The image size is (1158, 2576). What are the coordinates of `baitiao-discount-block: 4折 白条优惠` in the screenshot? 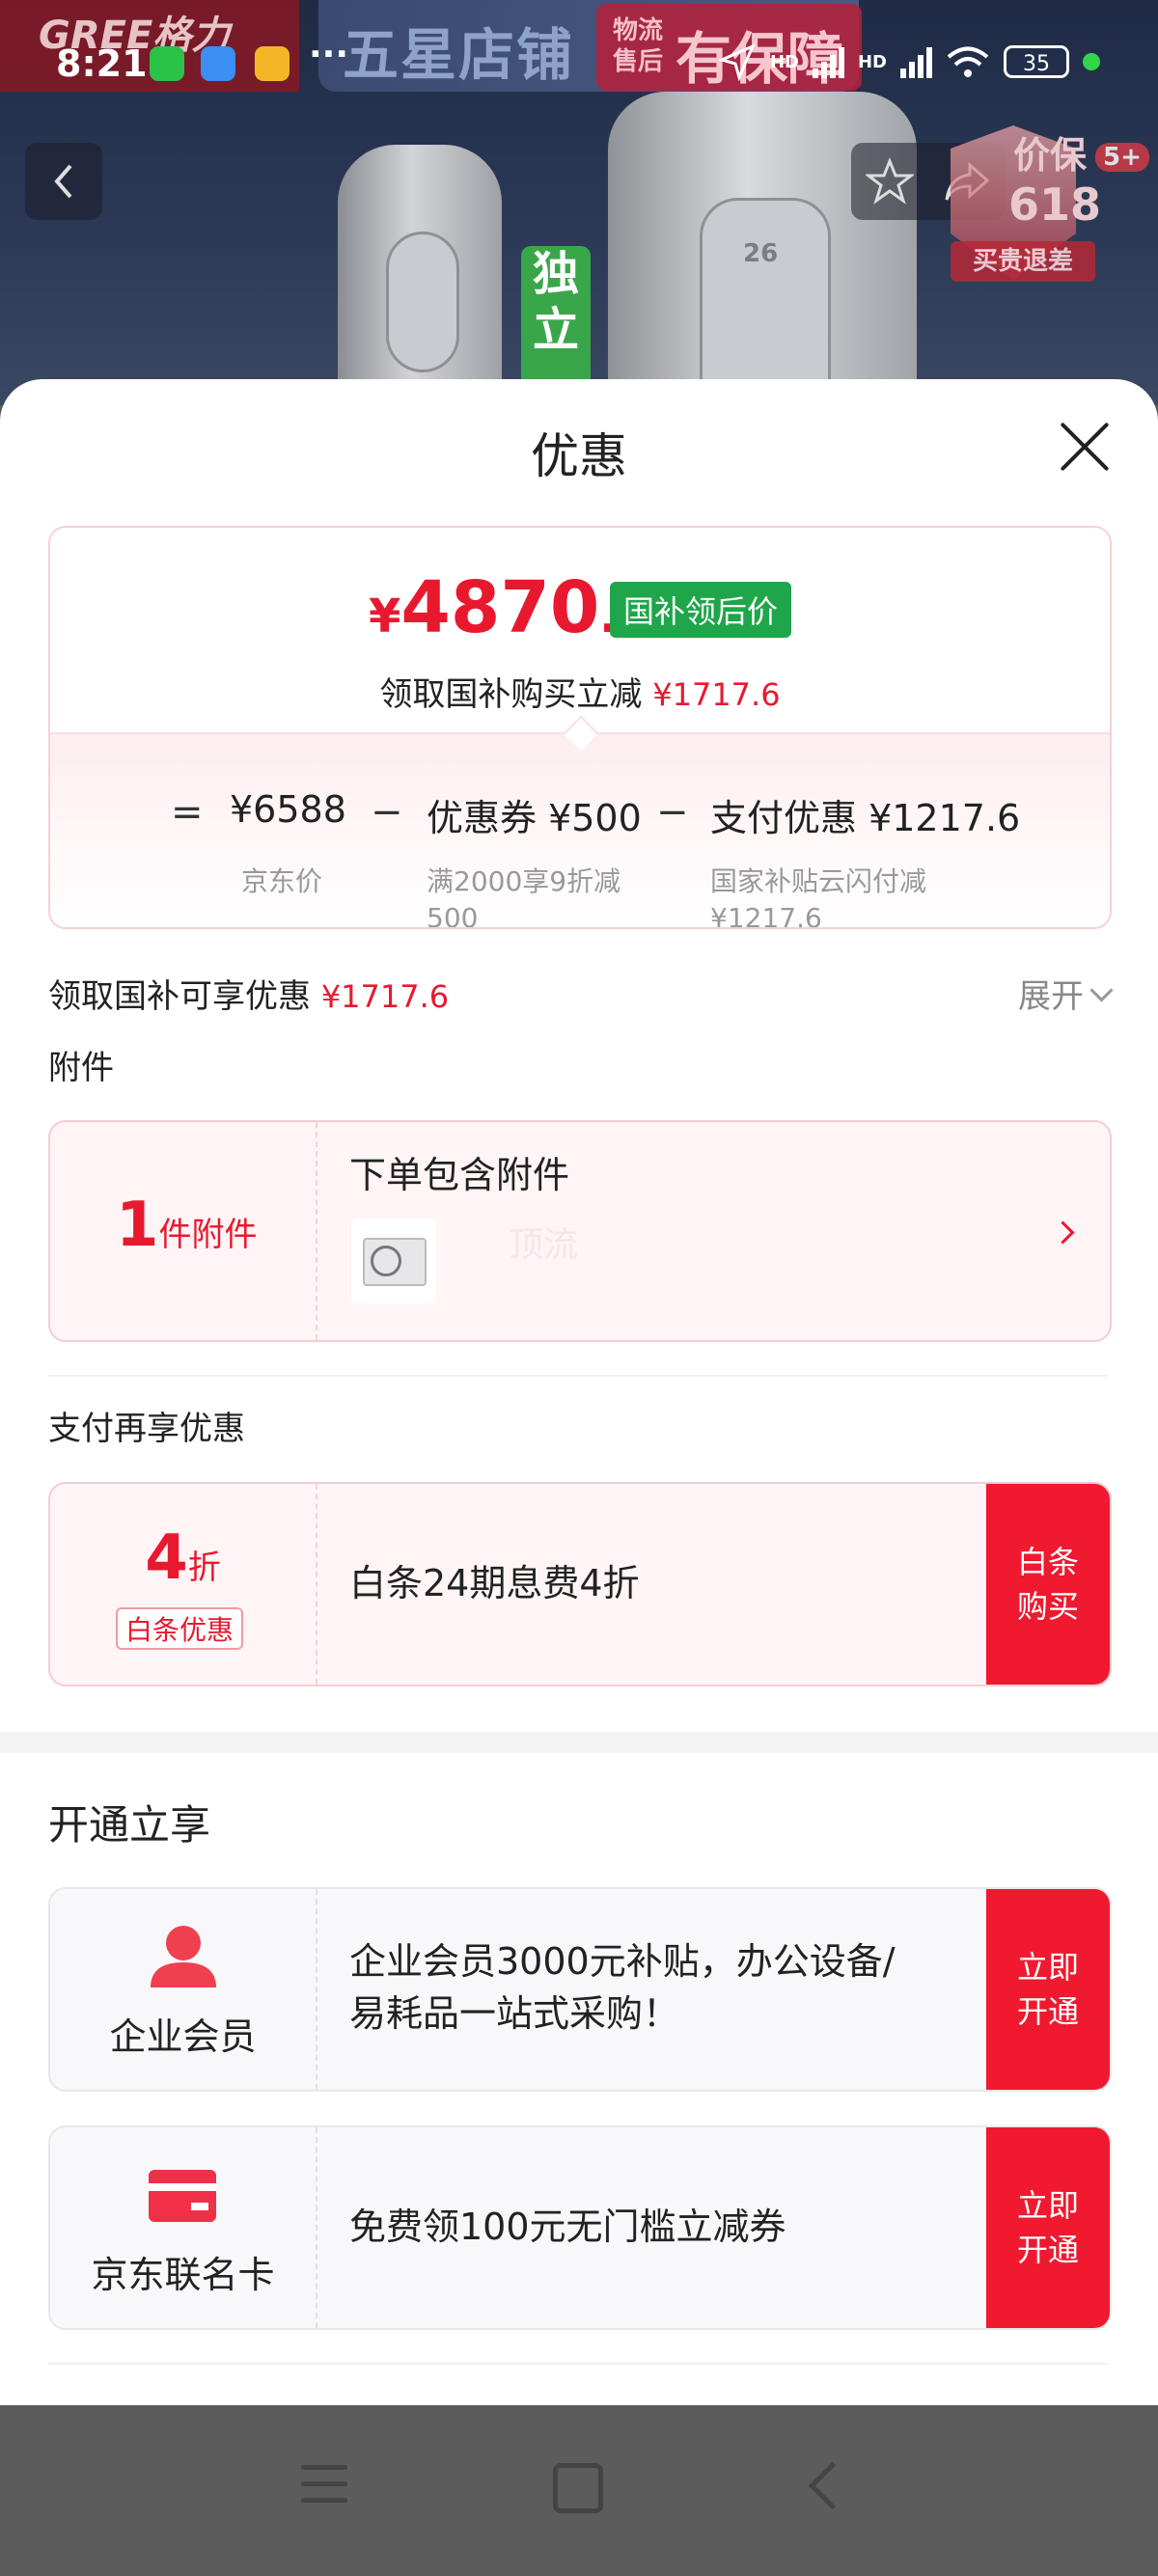 It's located at (183, 1584).